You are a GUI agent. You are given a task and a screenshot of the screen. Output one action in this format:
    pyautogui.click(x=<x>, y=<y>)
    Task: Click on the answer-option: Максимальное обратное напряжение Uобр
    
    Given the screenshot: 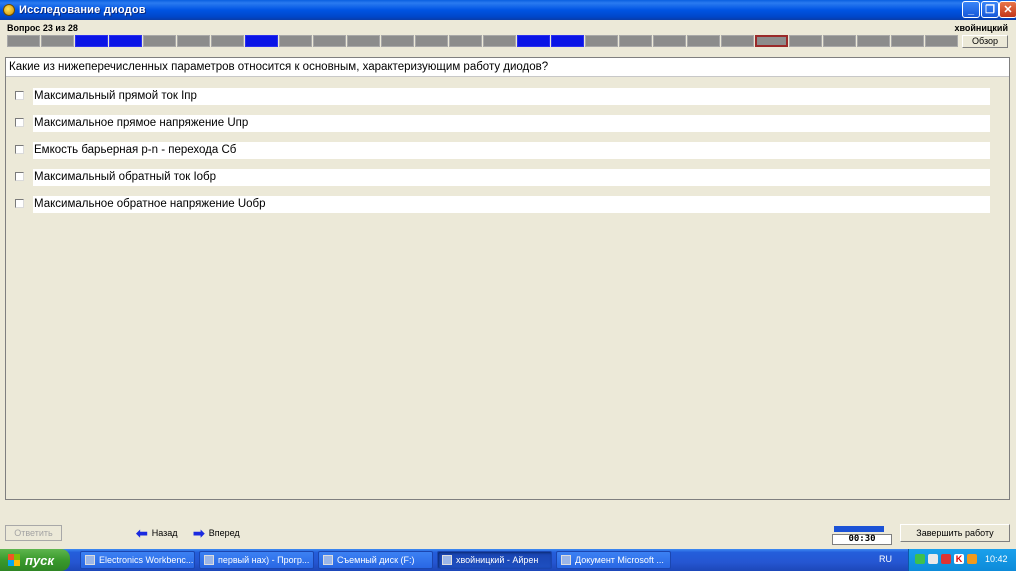 What is the action you would take?
    pyautogui.click(x=510, y=205)
    